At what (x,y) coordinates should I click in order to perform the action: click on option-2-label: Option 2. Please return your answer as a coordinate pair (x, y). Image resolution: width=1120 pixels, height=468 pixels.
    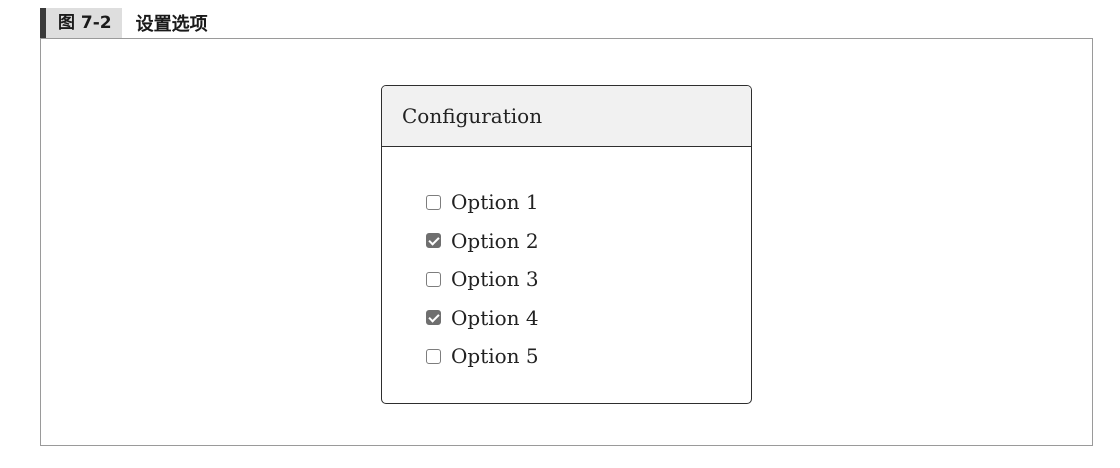
    Looking at the image, I should click on (495, 240).